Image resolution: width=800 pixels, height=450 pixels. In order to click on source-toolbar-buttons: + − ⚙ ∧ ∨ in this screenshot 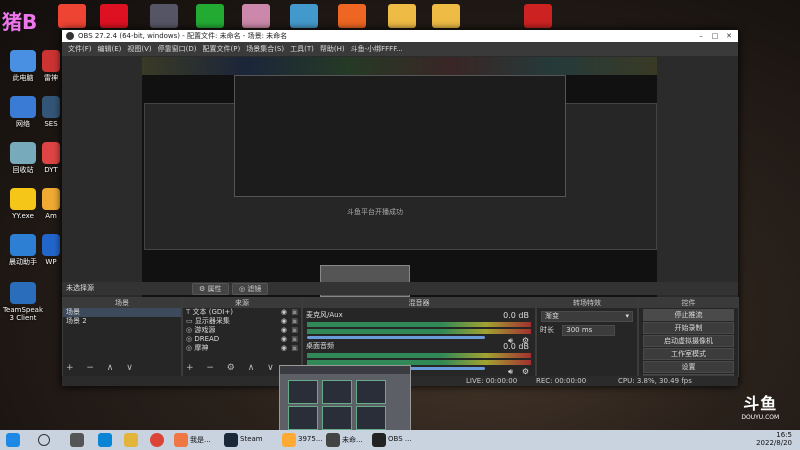, I will do `click(232, 368)`.